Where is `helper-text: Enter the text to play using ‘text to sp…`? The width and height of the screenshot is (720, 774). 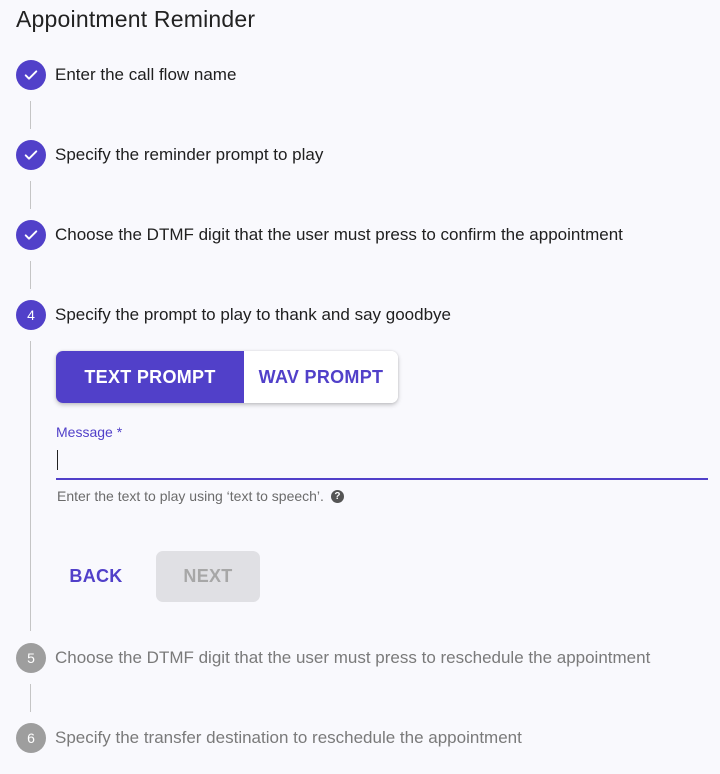
helper-text: Enter the text to play using ‘text to sp… is located at coordinates (190, 496).